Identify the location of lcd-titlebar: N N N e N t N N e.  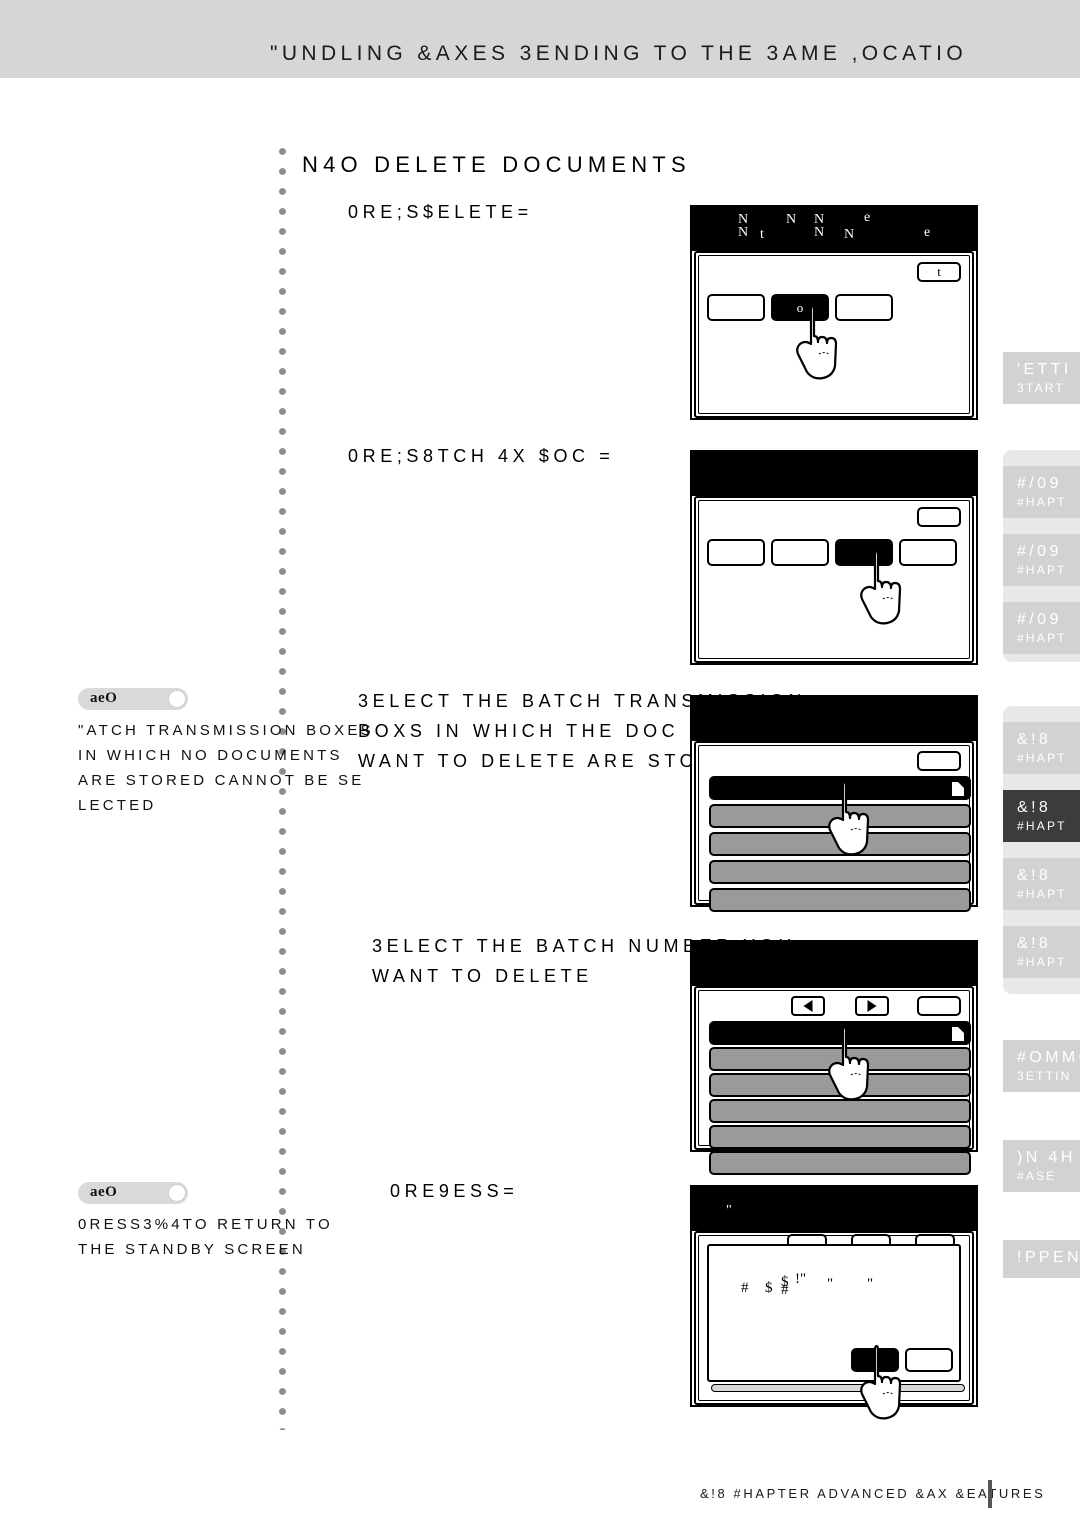
(834, 229).